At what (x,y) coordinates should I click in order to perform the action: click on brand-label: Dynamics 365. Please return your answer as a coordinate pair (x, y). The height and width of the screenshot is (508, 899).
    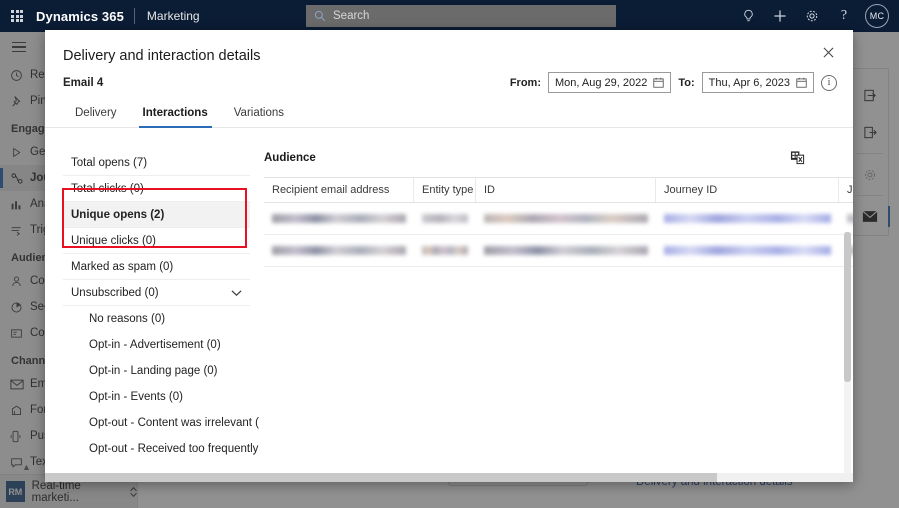
    Looking at the image, I should click on (80, 16).